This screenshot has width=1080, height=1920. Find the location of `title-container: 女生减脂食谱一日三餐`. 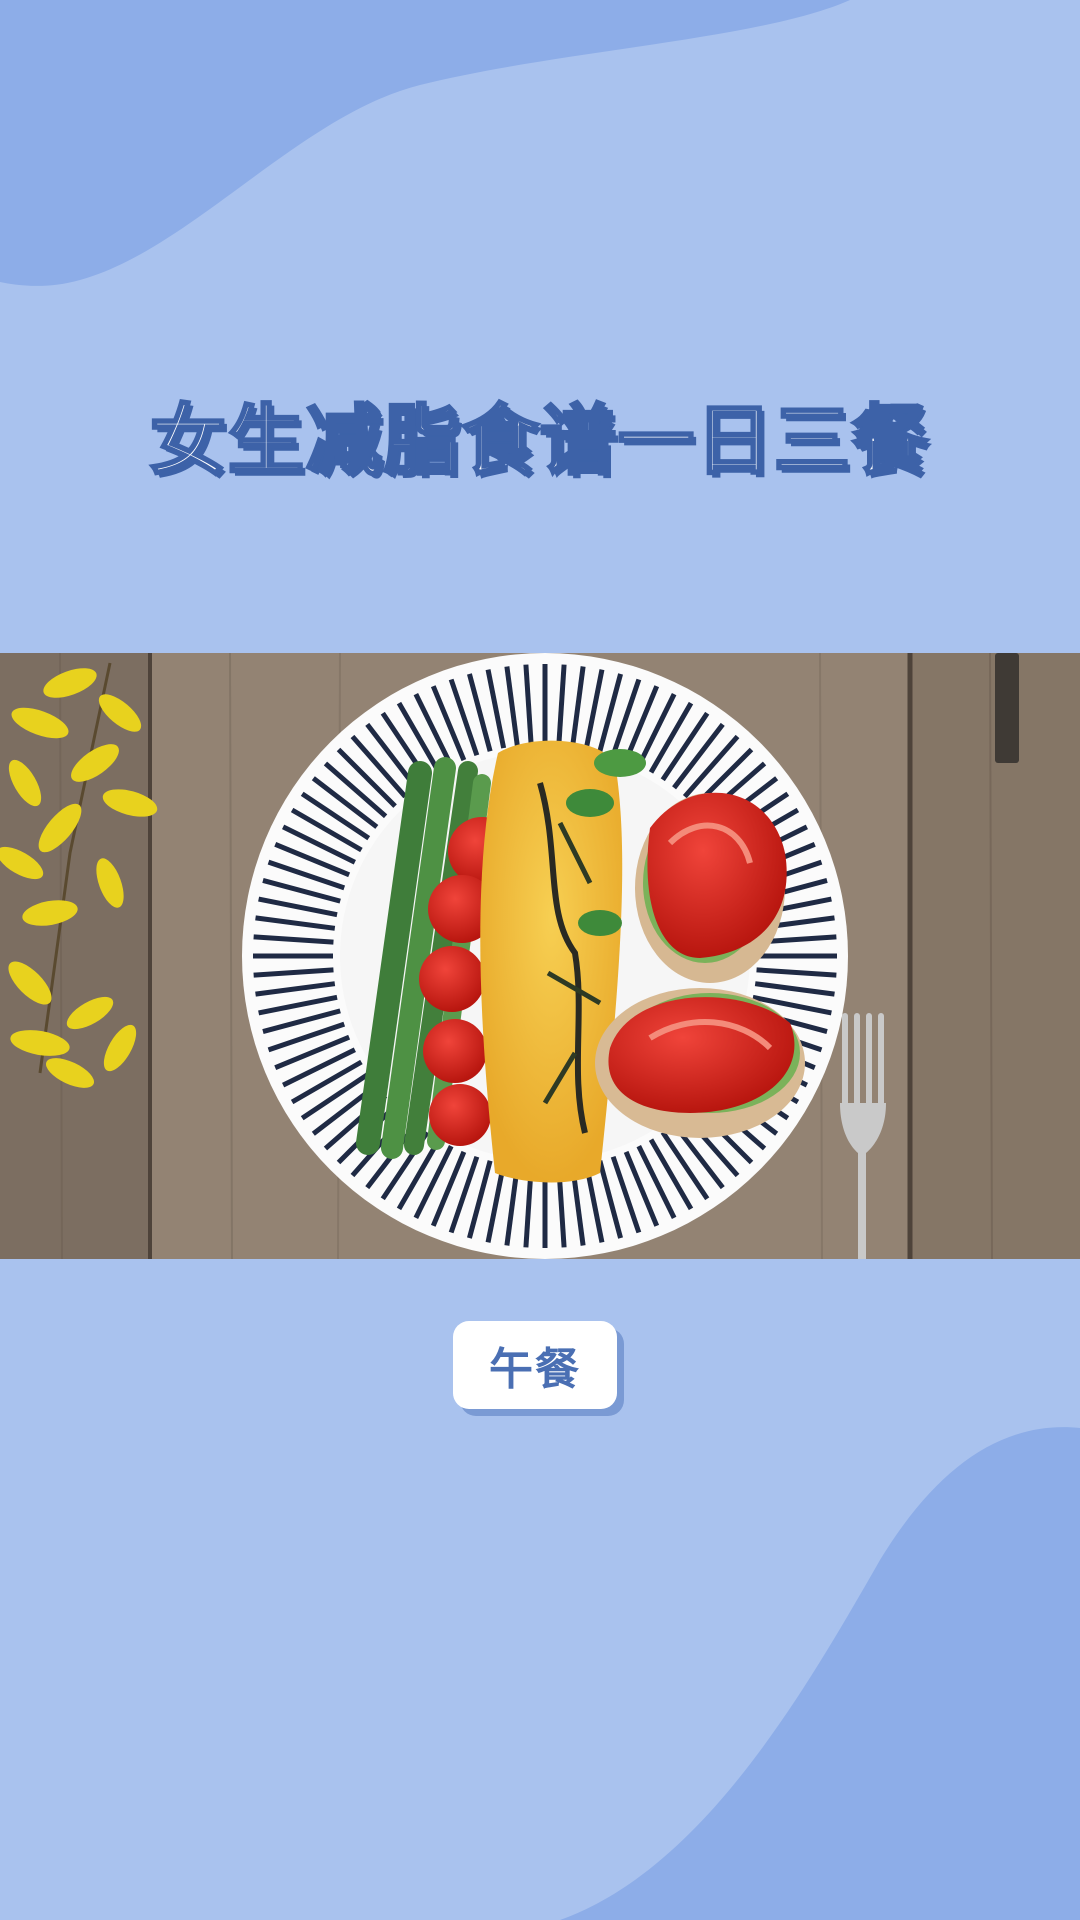

title-container: 女生减脂食谱一日三餐 is located at coordinates (540, 440).